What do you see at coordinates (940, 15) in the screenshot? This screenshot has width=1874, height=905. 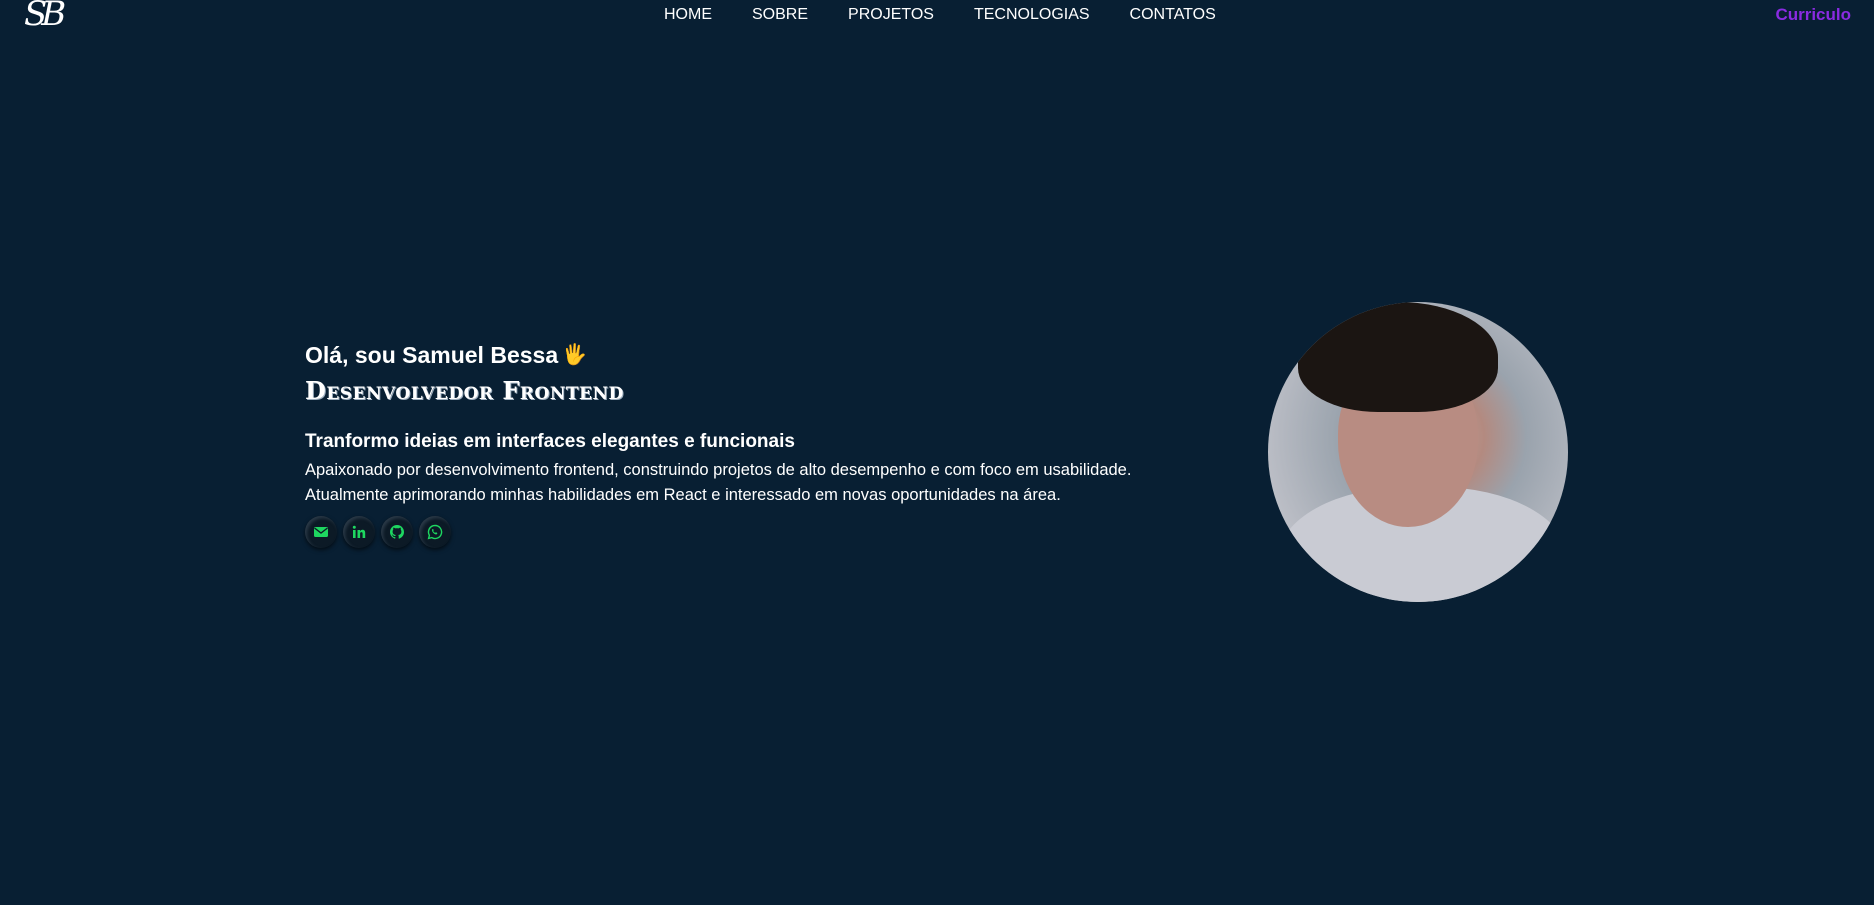 I see `main-nav: HOME SOBRE PROJETOS TECNOLOGIAS CONTATOS` at bounding box center [940, 15].